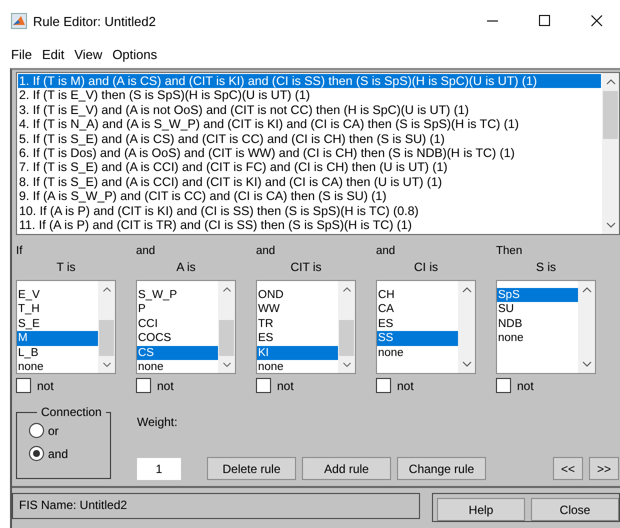 The image size is (620, 528). Describe the element at coordinates (481, 509) in the screenshot. I see `footer-button: Help` at that location.